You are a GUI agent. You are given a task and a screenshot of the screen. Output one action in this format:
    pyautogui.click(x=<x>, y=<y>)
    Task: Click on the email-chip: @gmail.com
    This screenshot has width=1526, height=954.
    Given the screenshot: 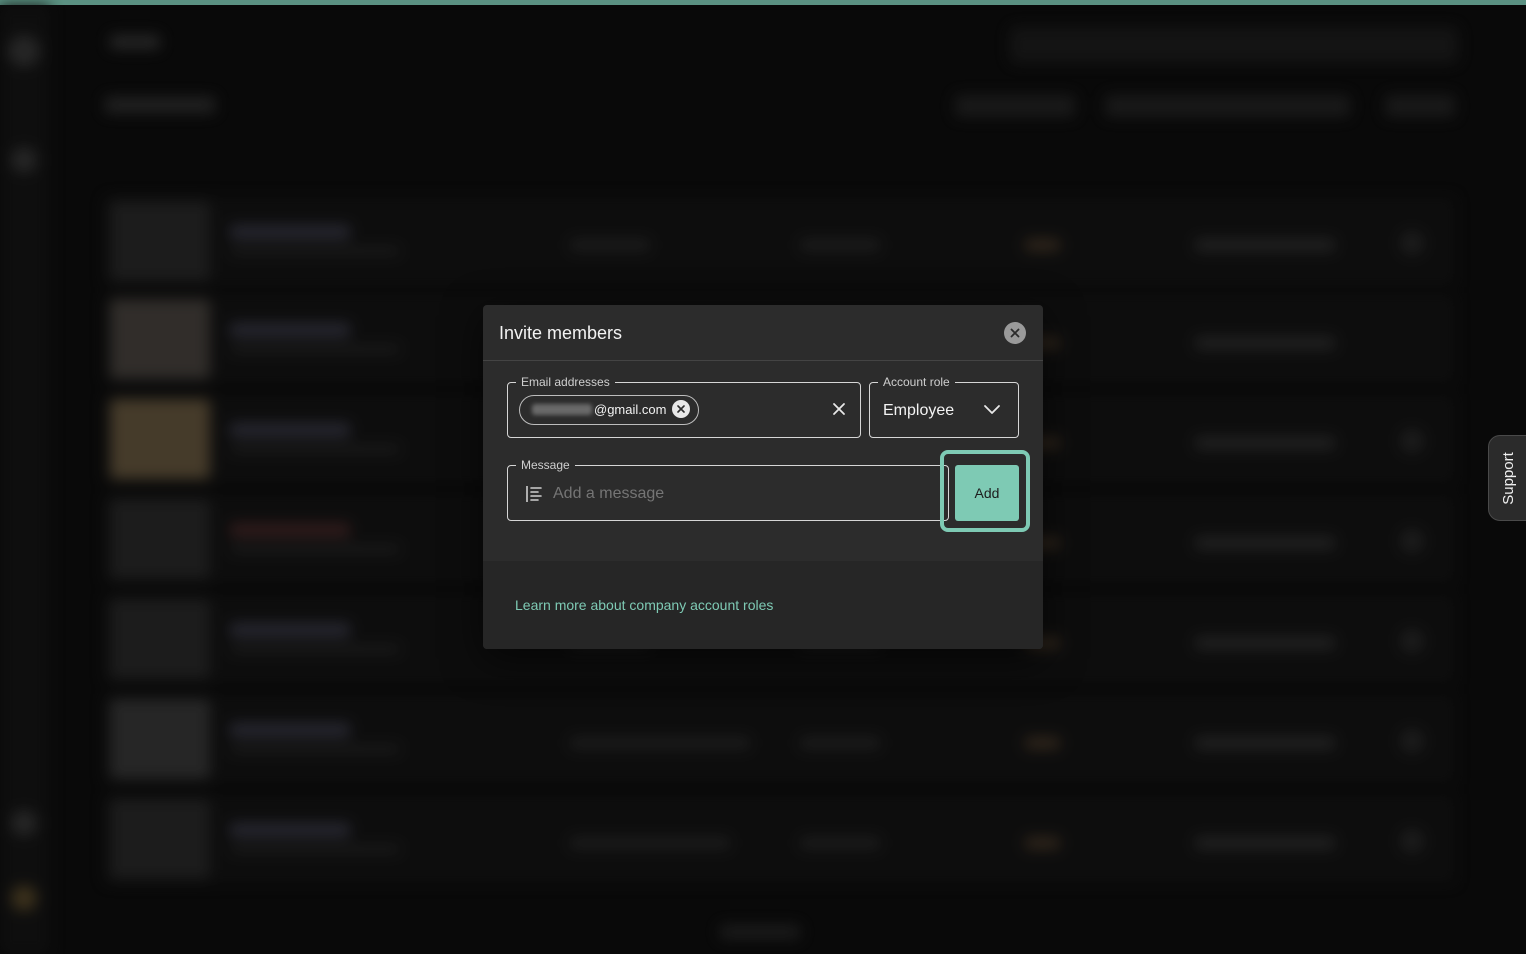 What is the action you would take?
    pyautogui.click(x=609, y=410)
    